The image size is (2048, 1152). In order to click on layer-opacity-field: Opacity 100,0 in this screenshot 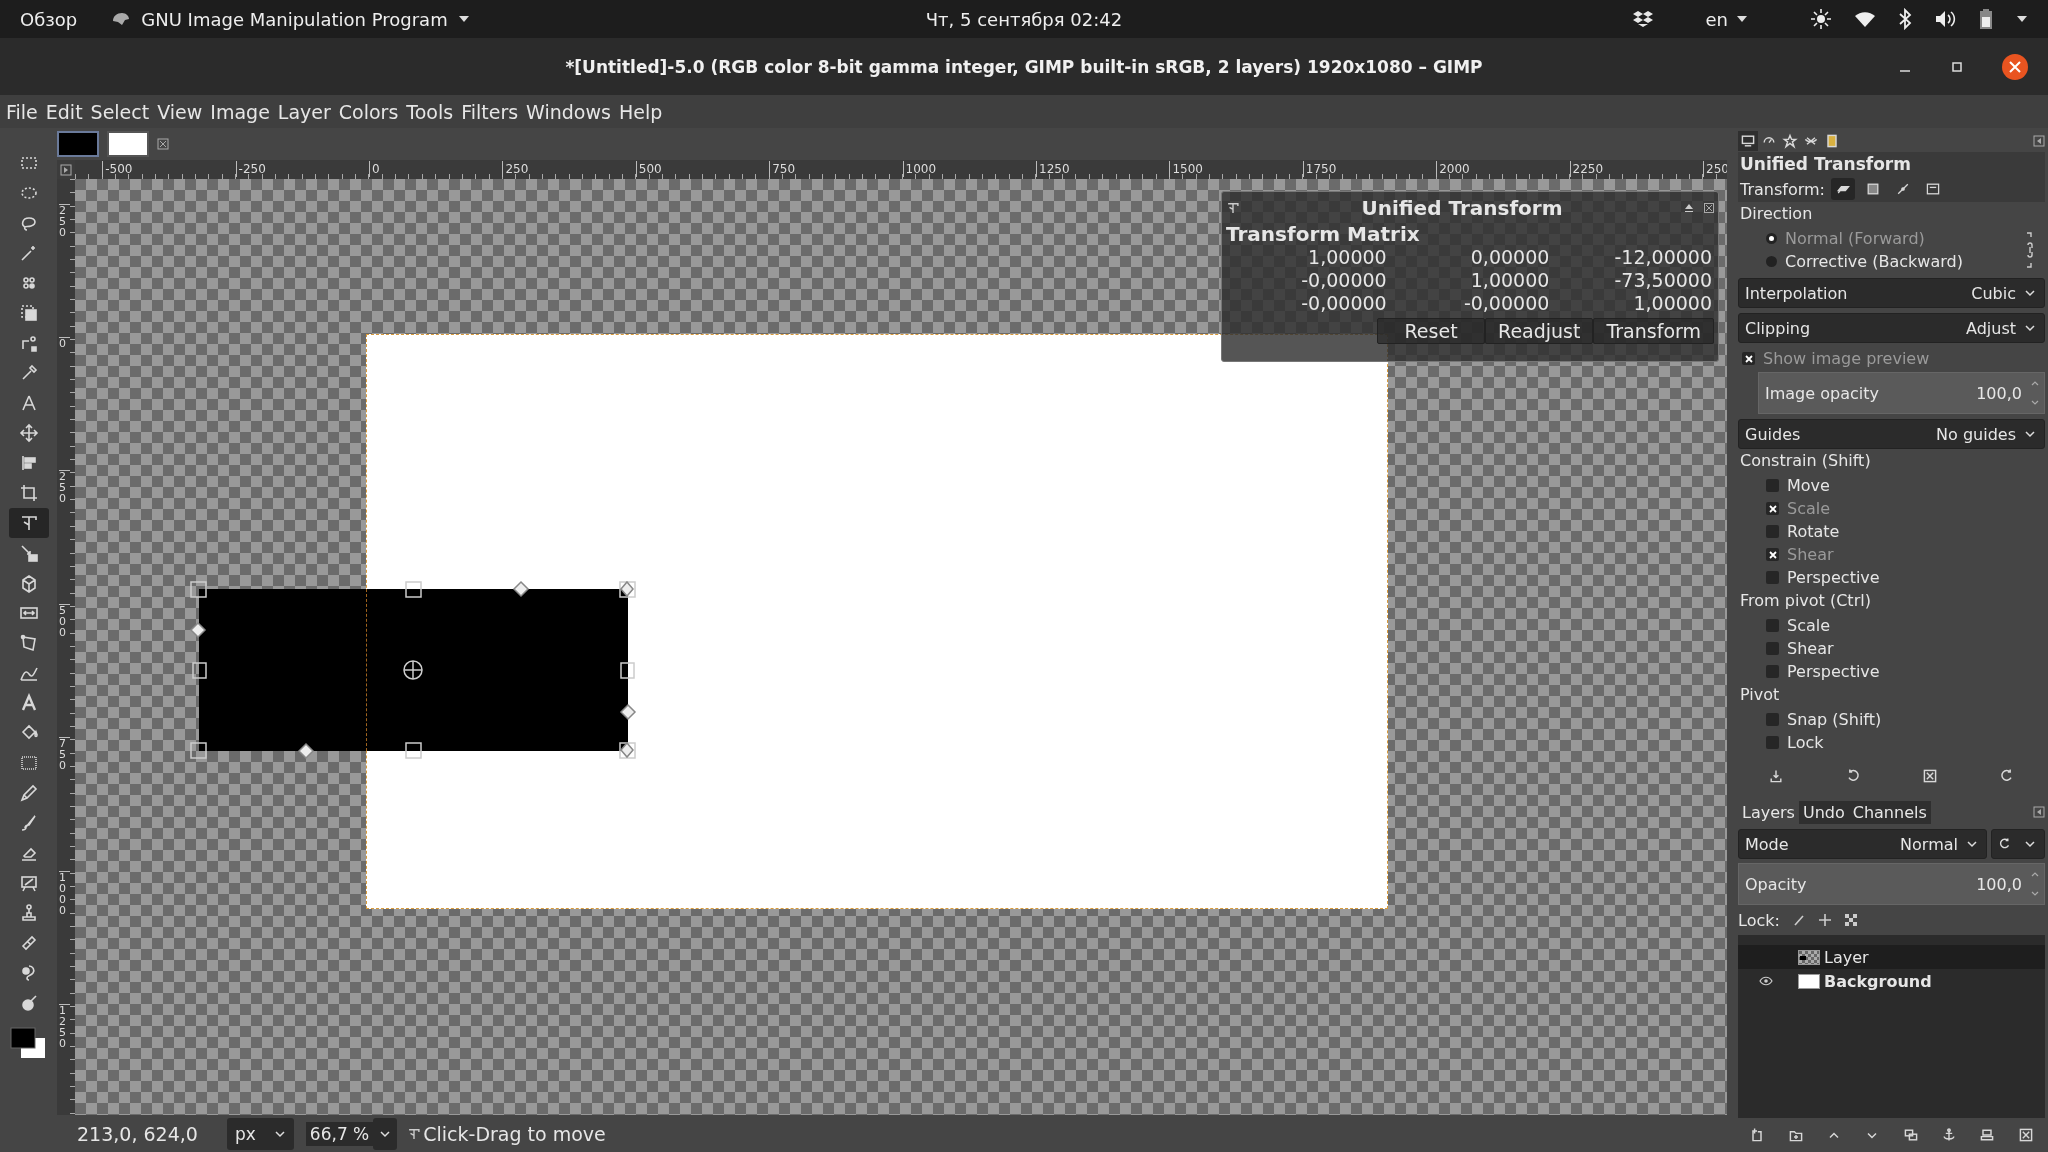, I will do `click(1891, 884)`.